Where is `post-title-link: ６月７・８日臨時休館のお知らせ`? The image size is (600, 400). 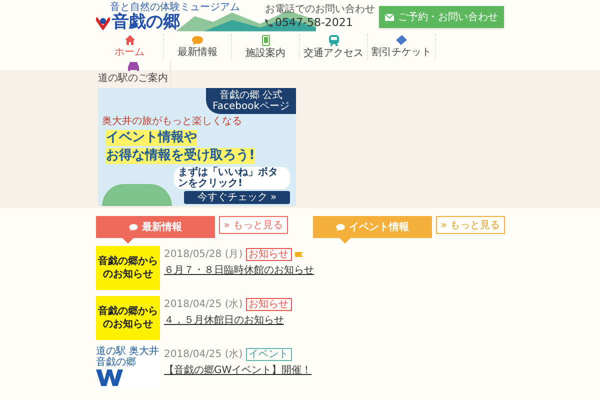
post-title-link: ６月７・８日臨時休館のお知らせ is located at coordinates (239, 271).